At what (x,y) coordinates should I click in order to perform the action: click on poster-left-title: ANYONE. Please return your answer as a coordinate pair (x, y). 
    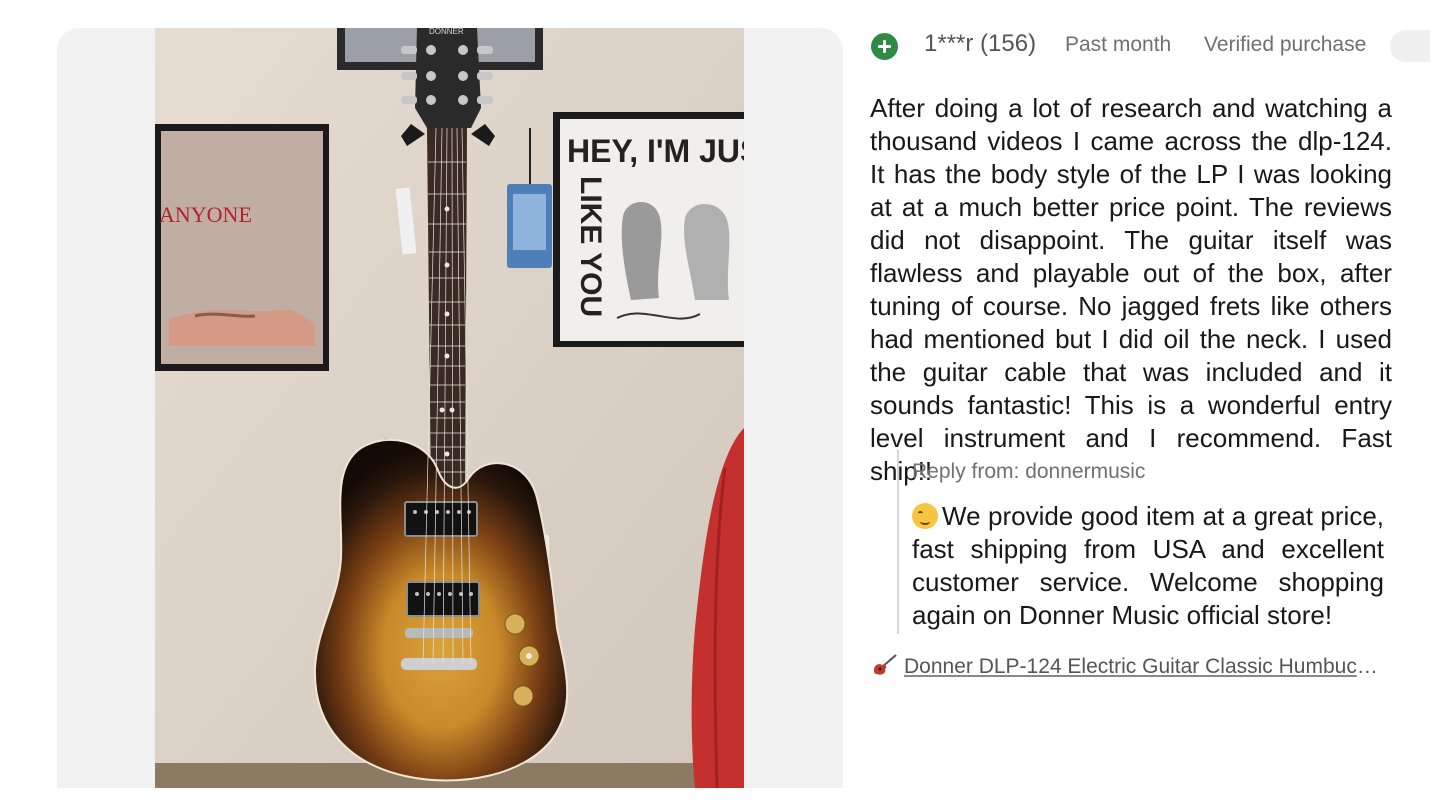
    Looking at the image, I should click on (205, 214).